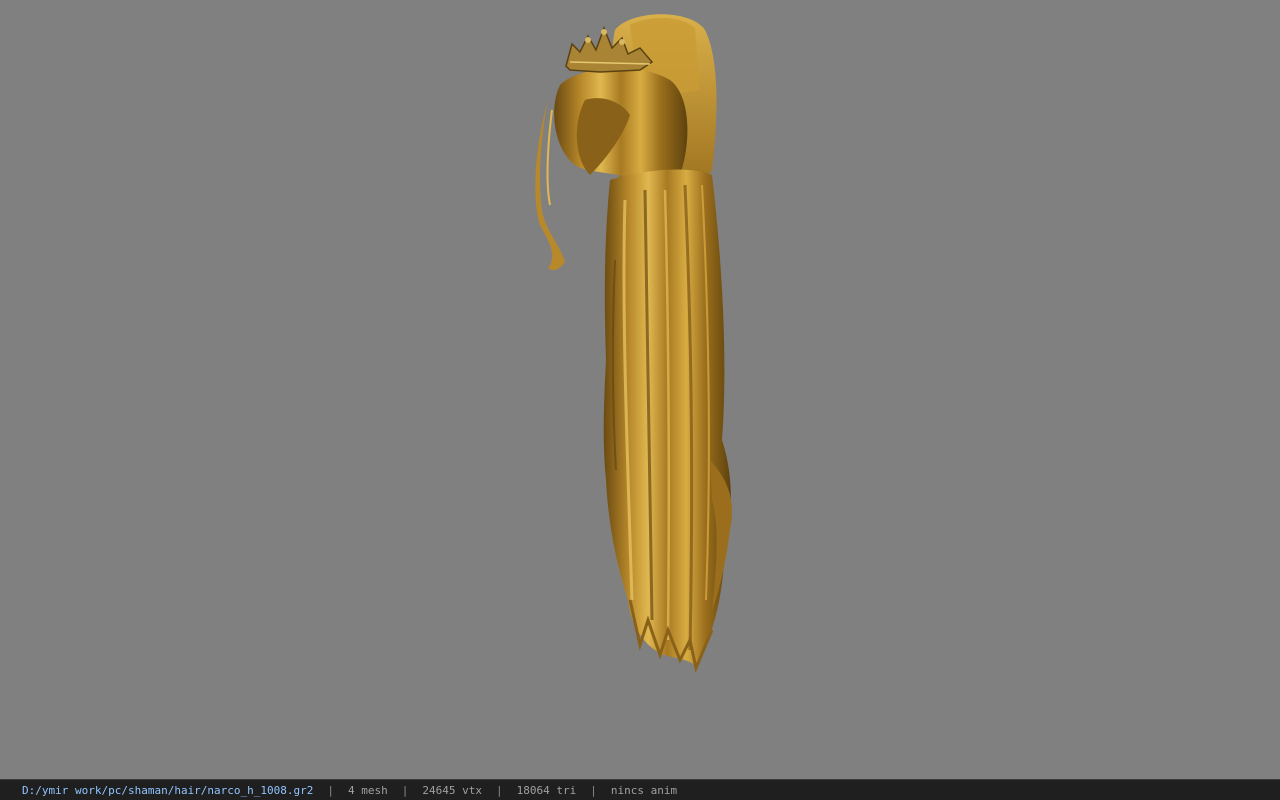 The height and width of the screenshot is (800, 1280). What do you see at coordinates (644, 790) in the screenshot?
I see `animation-status: nincs anim` at bounding box center [644, 790].